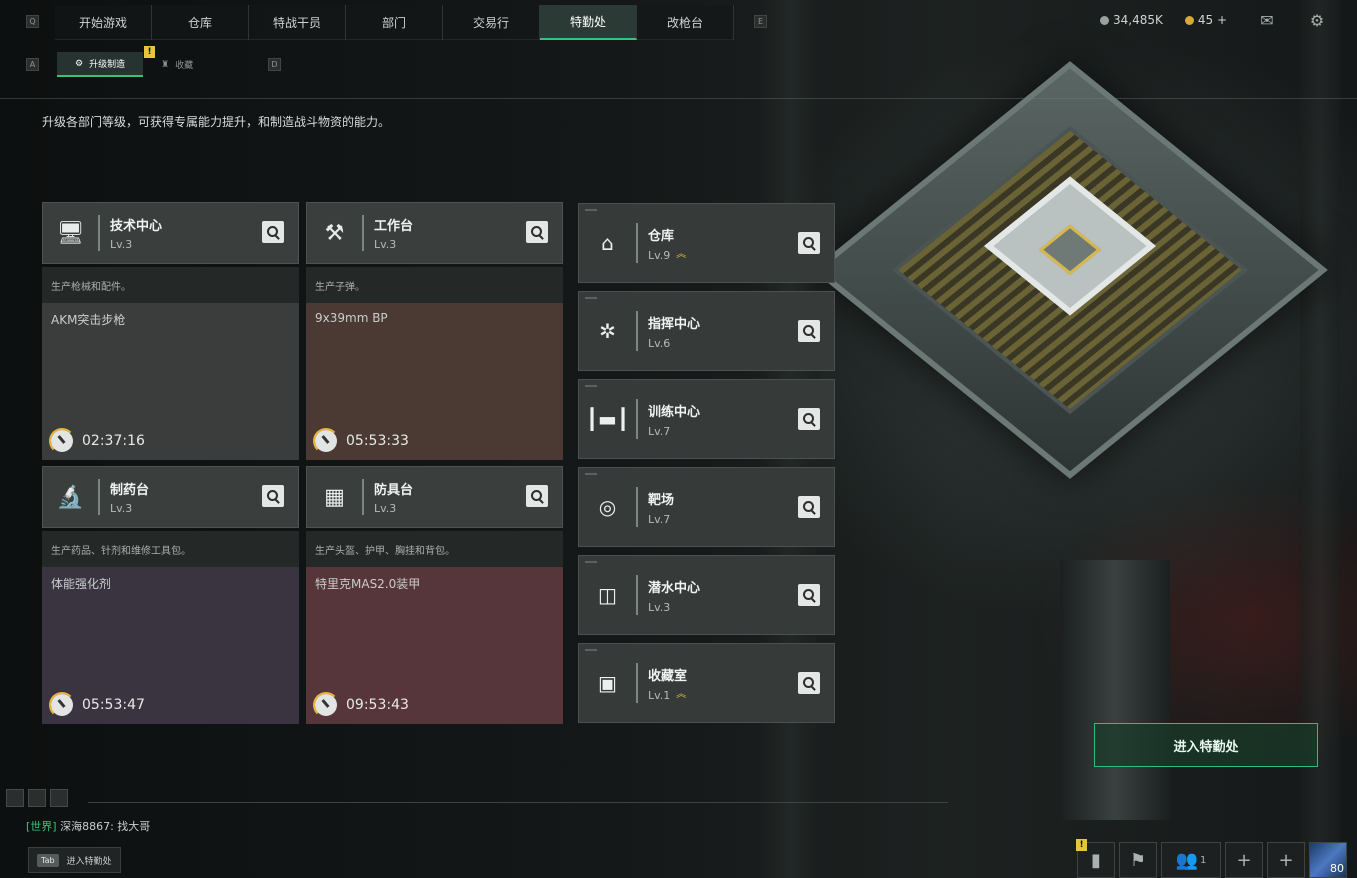 The image size is (1357, 878). I want to click on bottom-toolbar: ▮ ⚑ 👥 1 + + 80, so click(1212, 859).